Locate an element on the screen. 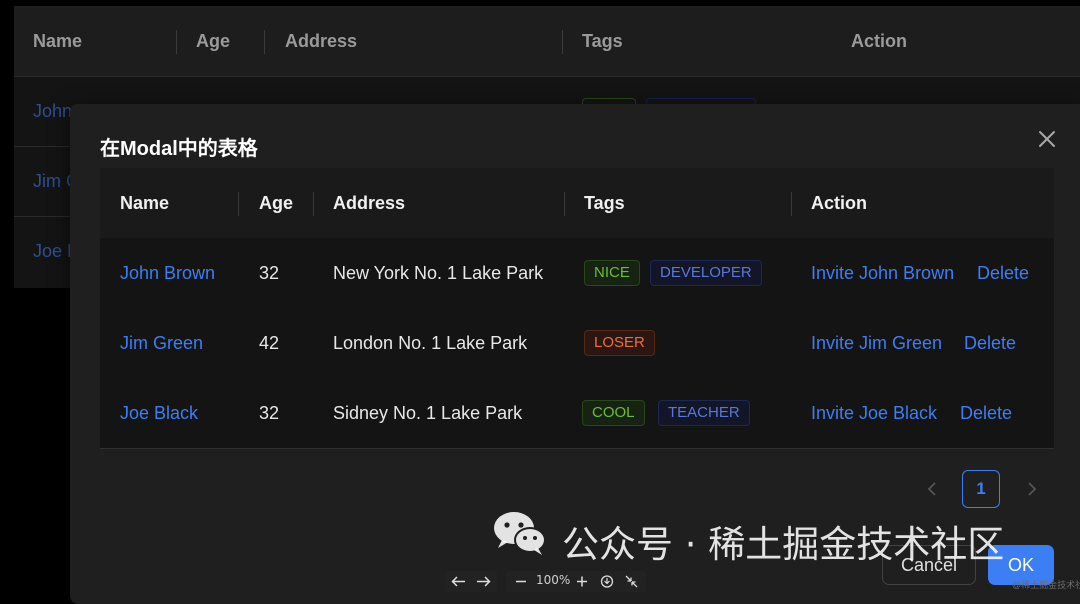 This screenshot has width=1080, height=604. chevron-left-icon is located at coordinates (932, 489).